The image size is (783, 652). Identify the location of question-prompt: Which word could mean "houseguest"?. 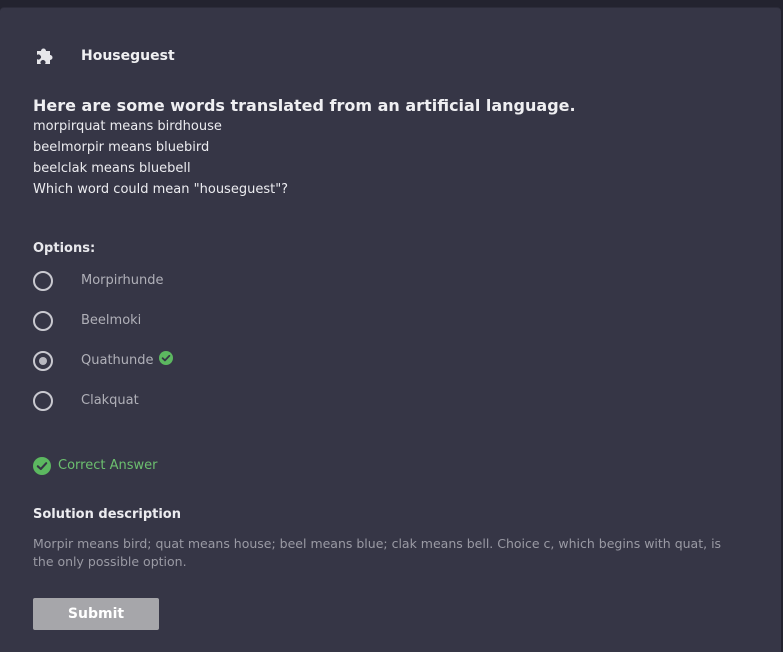
(161, 189).